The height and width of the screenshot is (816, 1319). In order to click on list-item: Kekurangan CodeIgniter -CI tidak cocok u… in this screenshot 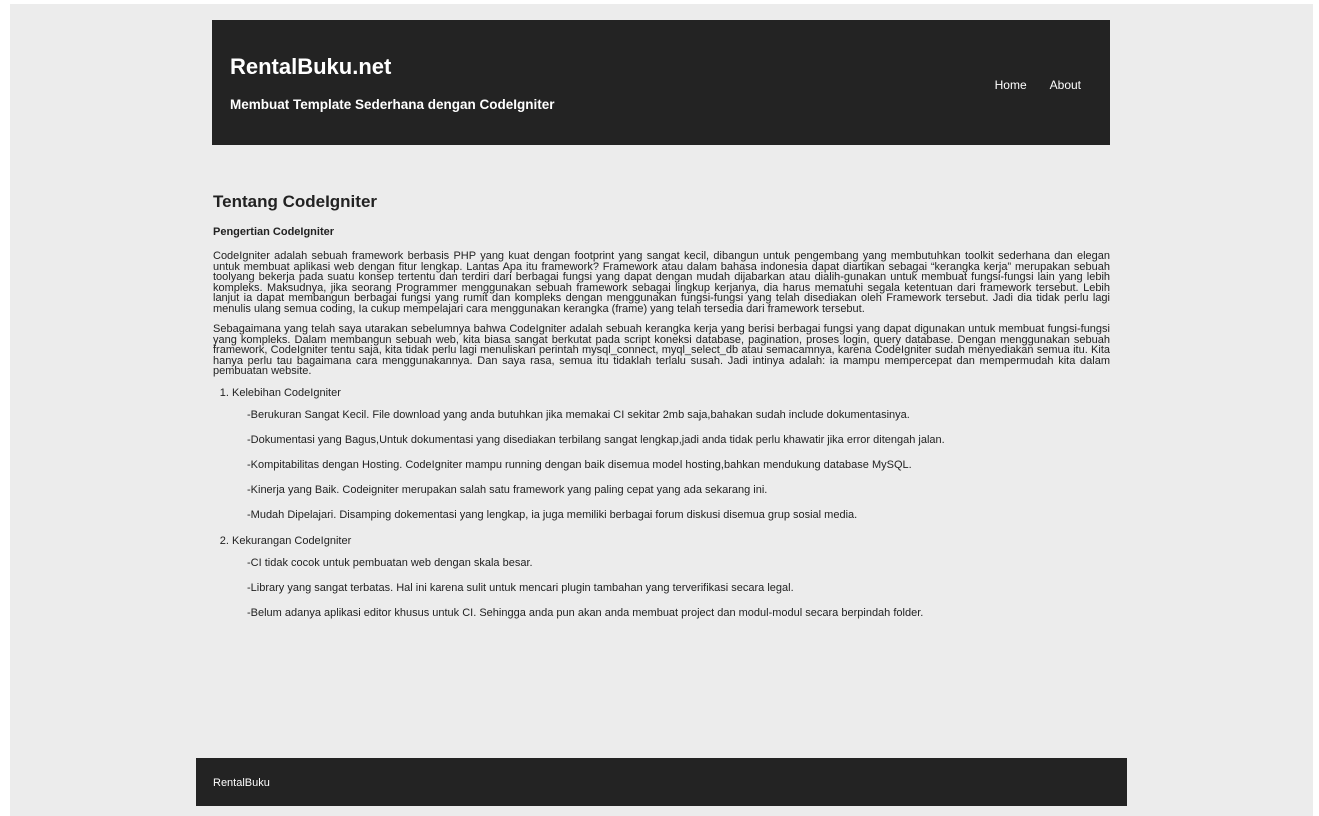, I will do `click(671, 577)`.